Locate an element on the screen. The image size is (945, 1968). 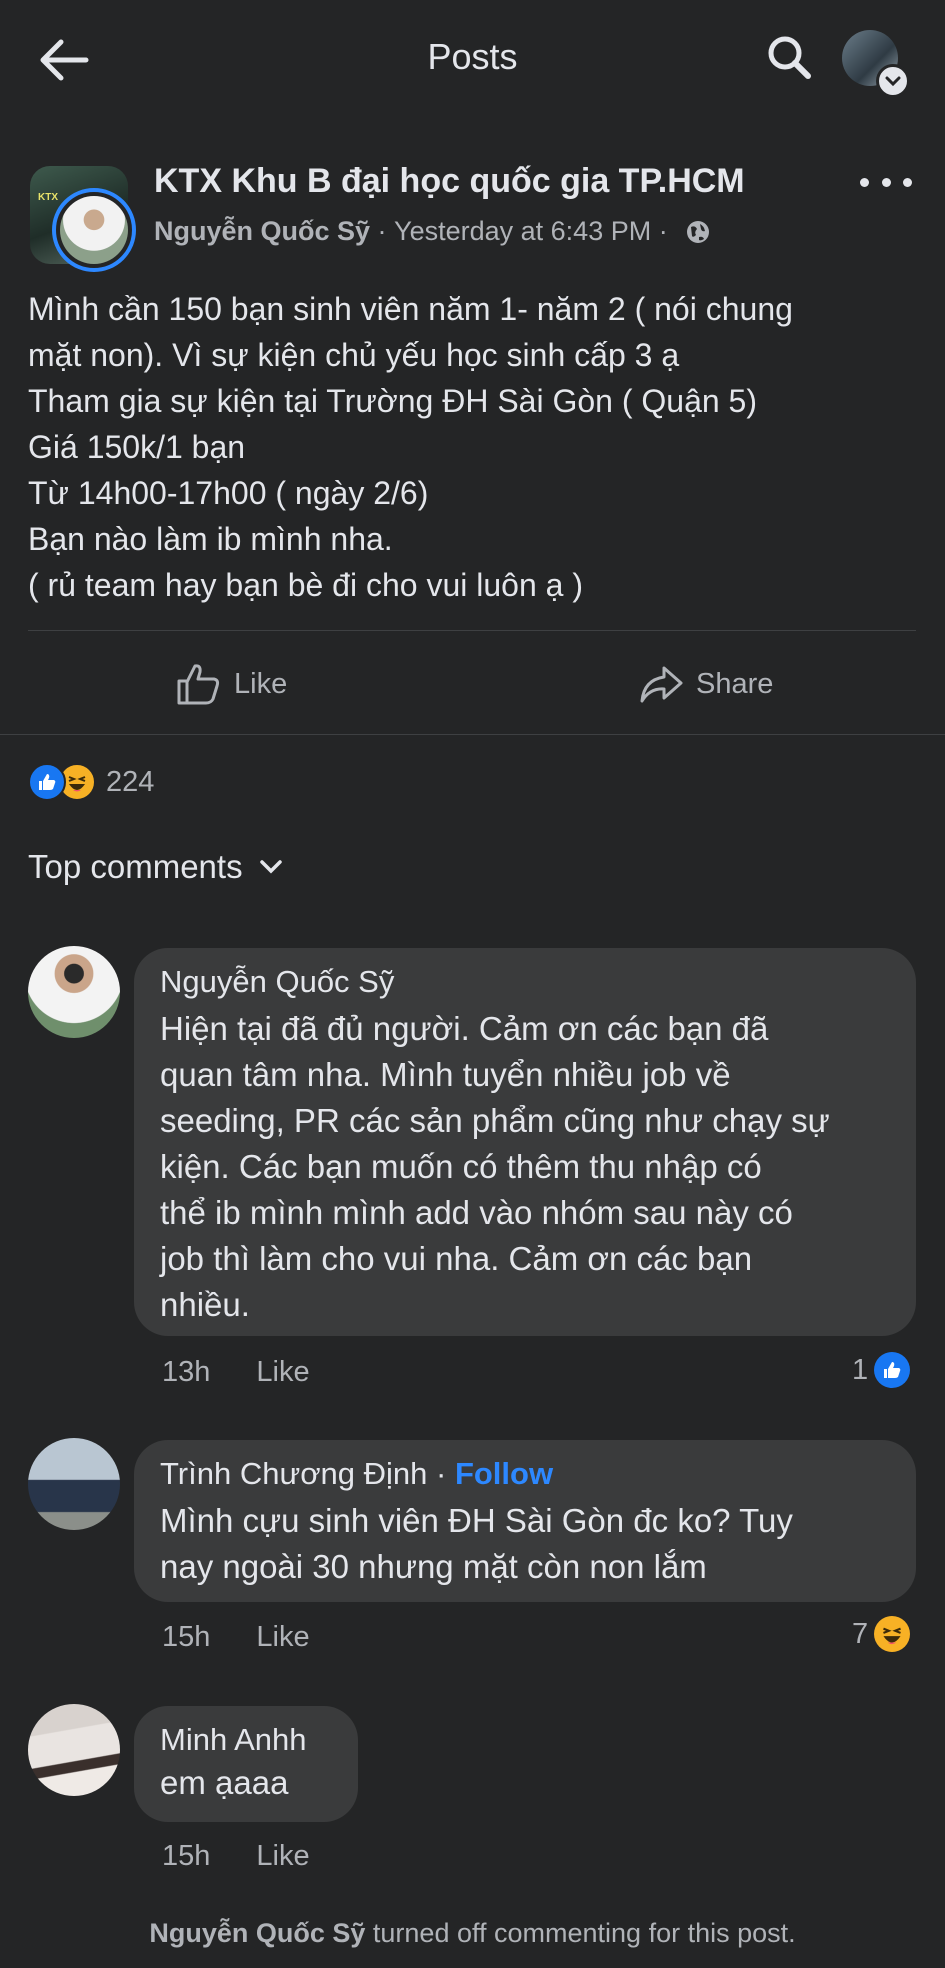
commenter-name: Minh Anhh is located at coordinates (246, 1740).